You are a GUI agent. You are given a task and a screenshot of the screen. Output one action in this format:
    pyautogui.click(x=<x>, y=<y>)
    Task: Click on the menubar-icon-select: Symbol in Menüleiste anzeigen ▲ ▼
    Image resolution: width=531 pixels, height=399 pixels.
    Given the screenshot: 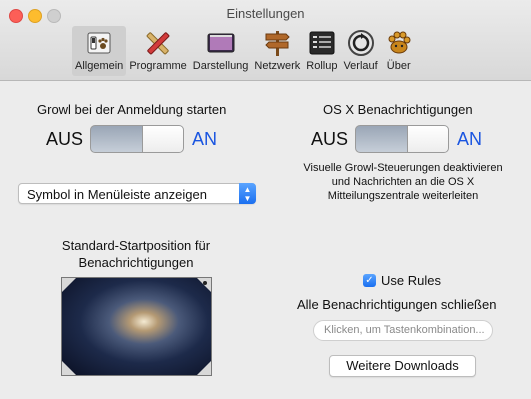 What is the action you would take?
    pyautogui.click(x=137, y=193)
    